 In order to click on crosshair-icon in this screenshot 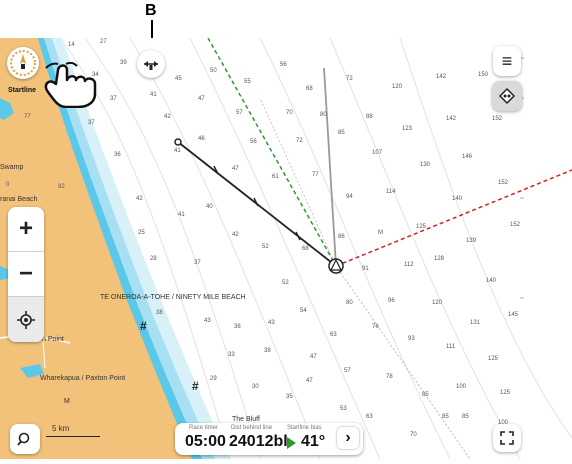, I will do `click(26, 319)`.